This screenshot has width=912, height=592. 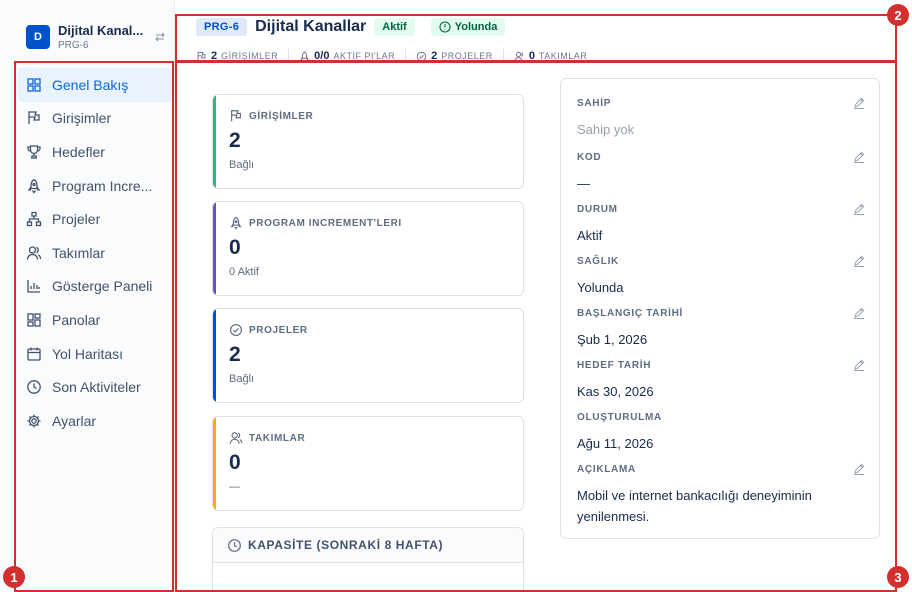 I want to click on stat-value: 0, so click(x=531, y=56).